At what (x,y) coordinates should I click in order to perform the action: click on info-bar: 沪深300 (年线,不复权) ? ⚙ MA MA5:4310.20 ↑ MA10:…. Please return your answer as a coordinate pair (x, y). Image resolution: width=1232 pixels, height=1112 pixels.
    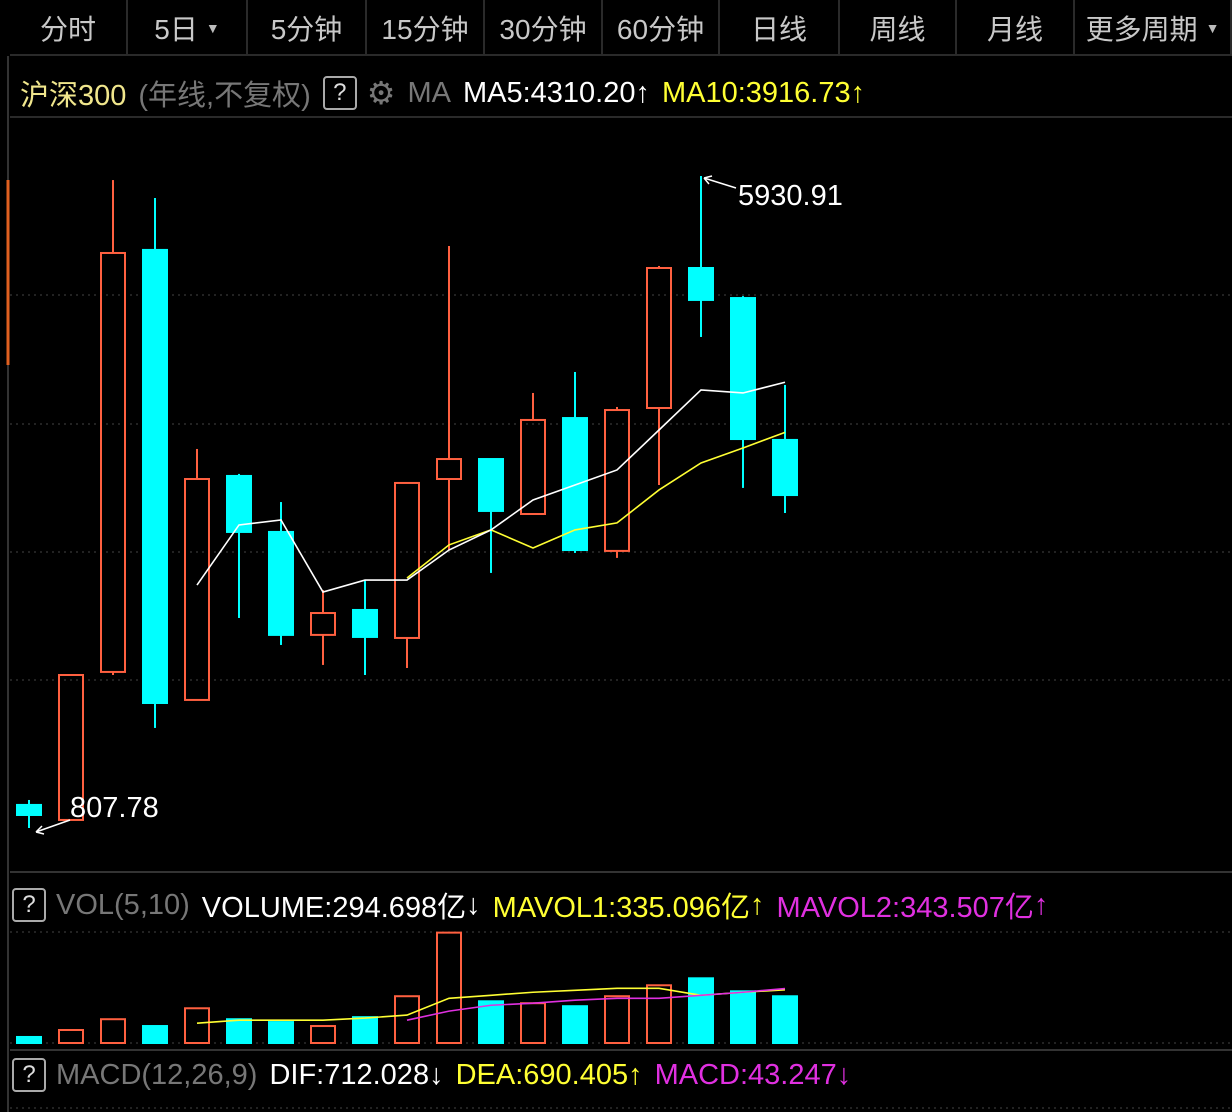
    Looking at the image, I should click on (442, 93).